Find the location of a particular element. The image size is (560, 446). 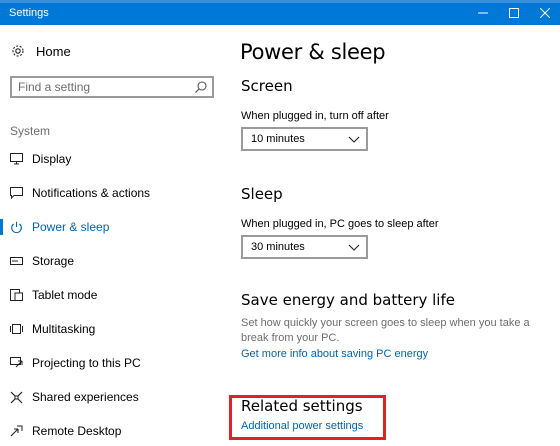

home-label: Home is located at coordinates (53, 51).